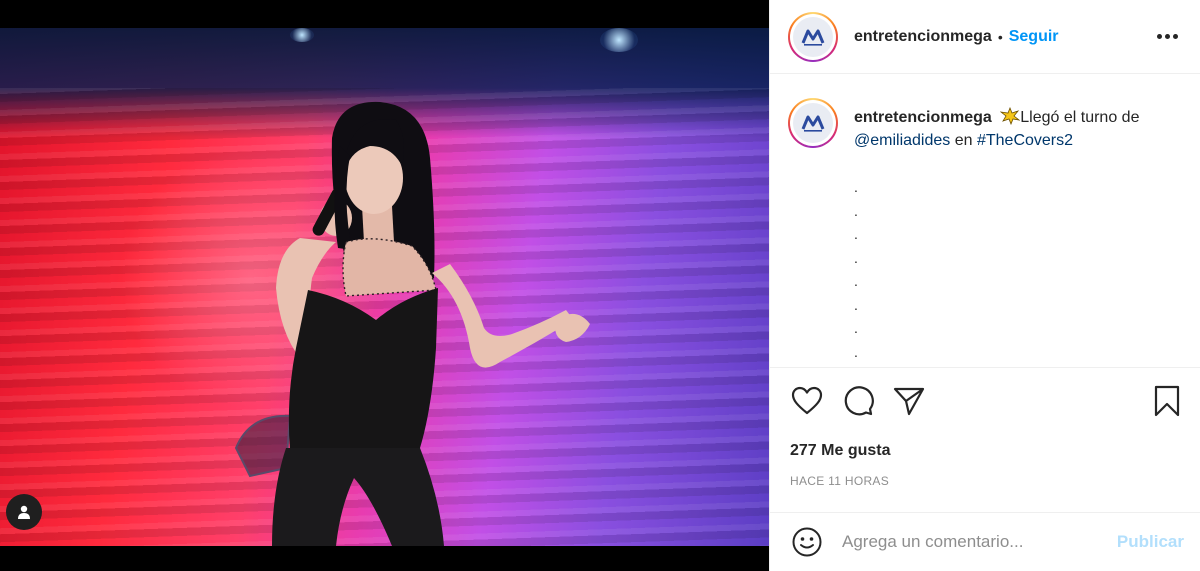 Image resolution: width=1200 pixels, height=571 pixels. What do you see at coordinates (1025, 140) in the screenshot?
I see `caption-hashtag-link: #TheCovers2` at bounding box center [1025, 140].